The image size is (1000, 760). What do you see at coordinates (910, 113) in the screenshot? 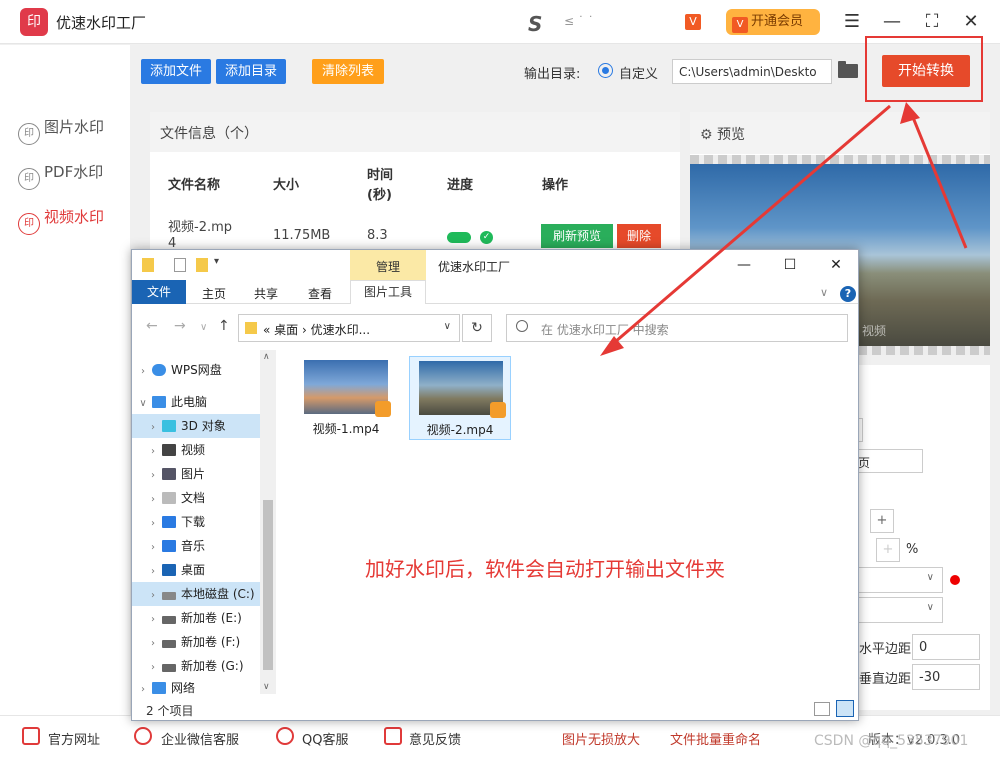
I see `arrow-head` at bounding box center [910, 113].